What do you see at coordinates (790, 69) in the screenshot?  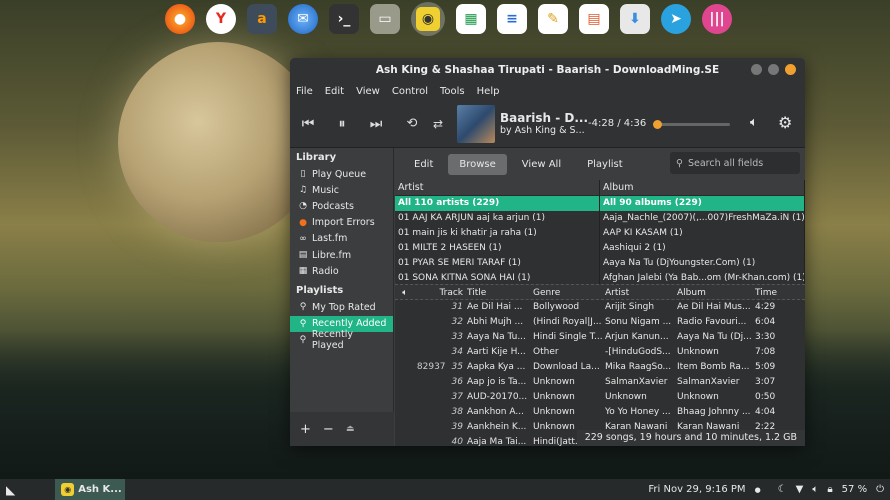 I see `close-button` at bounding box center [790, 69].